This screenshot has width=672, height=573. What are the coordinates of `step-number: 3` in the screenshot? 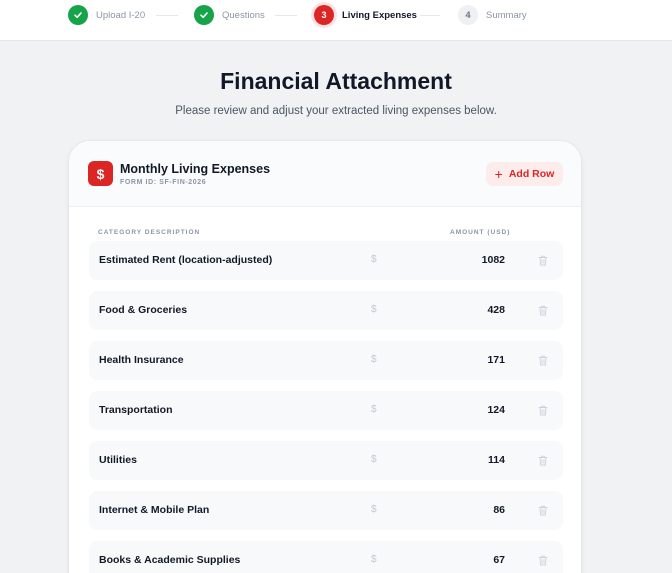 It's located at (324, 15).